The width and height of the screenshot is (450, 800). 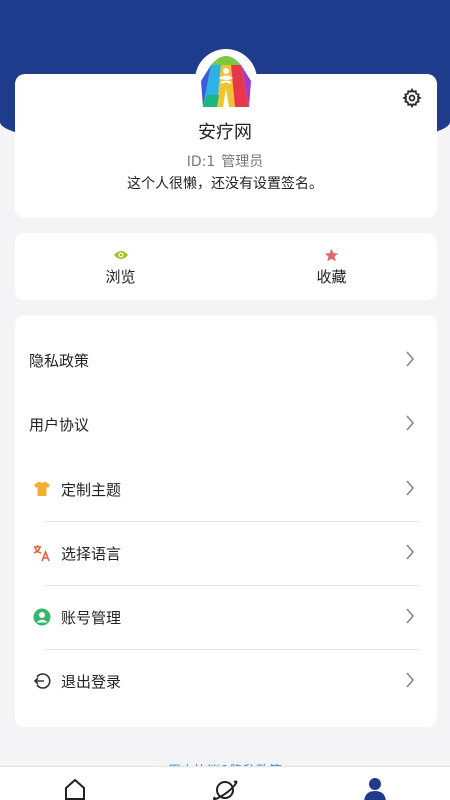 I want to click on gear-icon, so click(x=412, y=98).